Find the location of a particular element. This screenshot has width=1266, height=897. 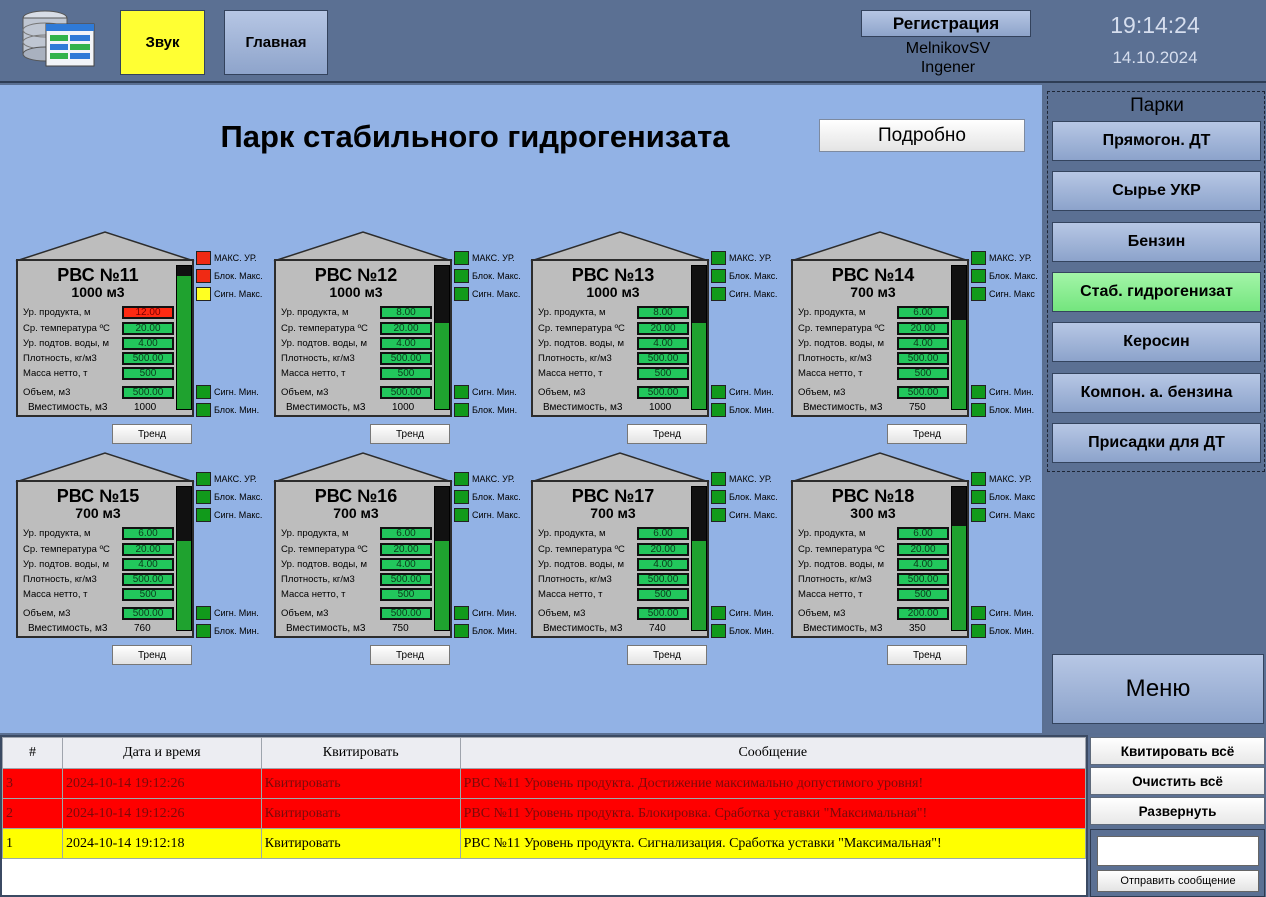

clock-date: 14.10.2024 is located at coordinates (1155, 57).